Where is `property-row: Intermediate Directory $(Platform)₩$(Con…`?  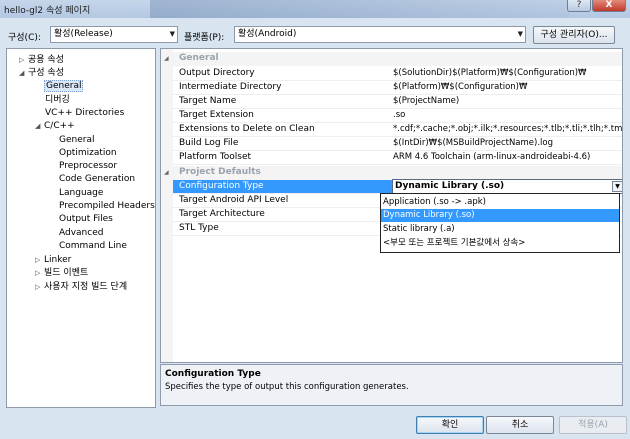 property-row: Intermediate Directory $(Platform)₩$(Con… is located at coordinates (397, 88).